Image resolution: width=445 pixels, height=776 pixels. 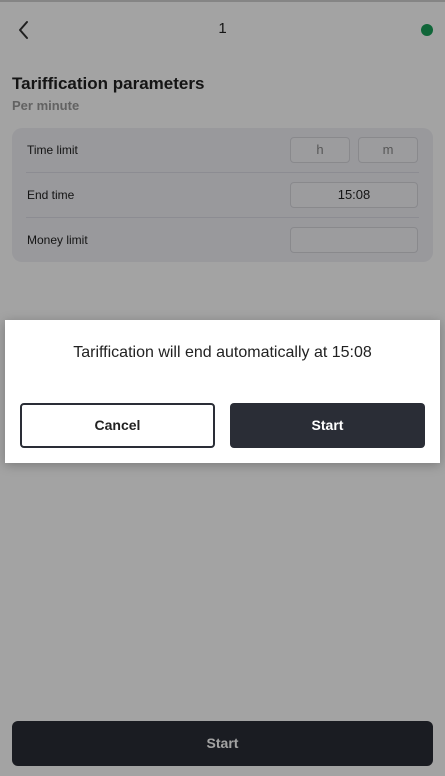 What do you see at coordinates (117, 425) in the screenshot?
I see `cancel-button: Cancel` at bounding box center [117, 425].